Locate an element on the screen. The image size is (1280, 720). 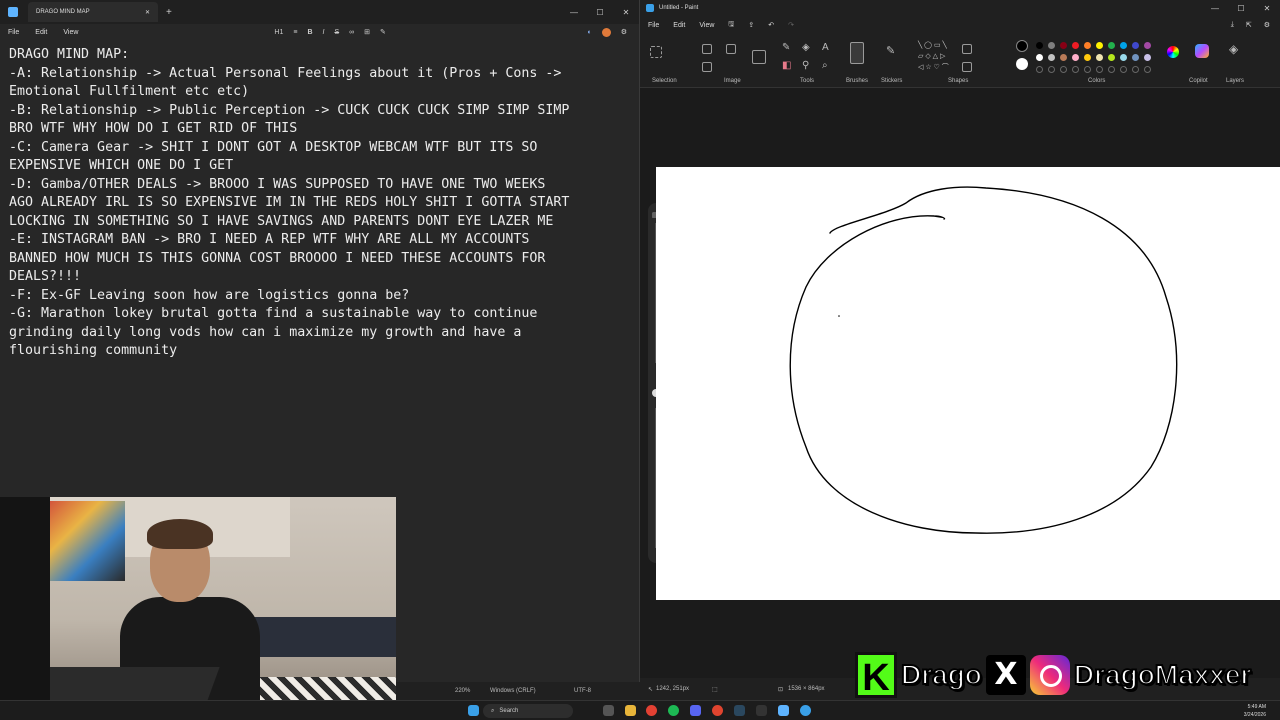
copilot-icon: ◐ is located at coordinates (589, 32).